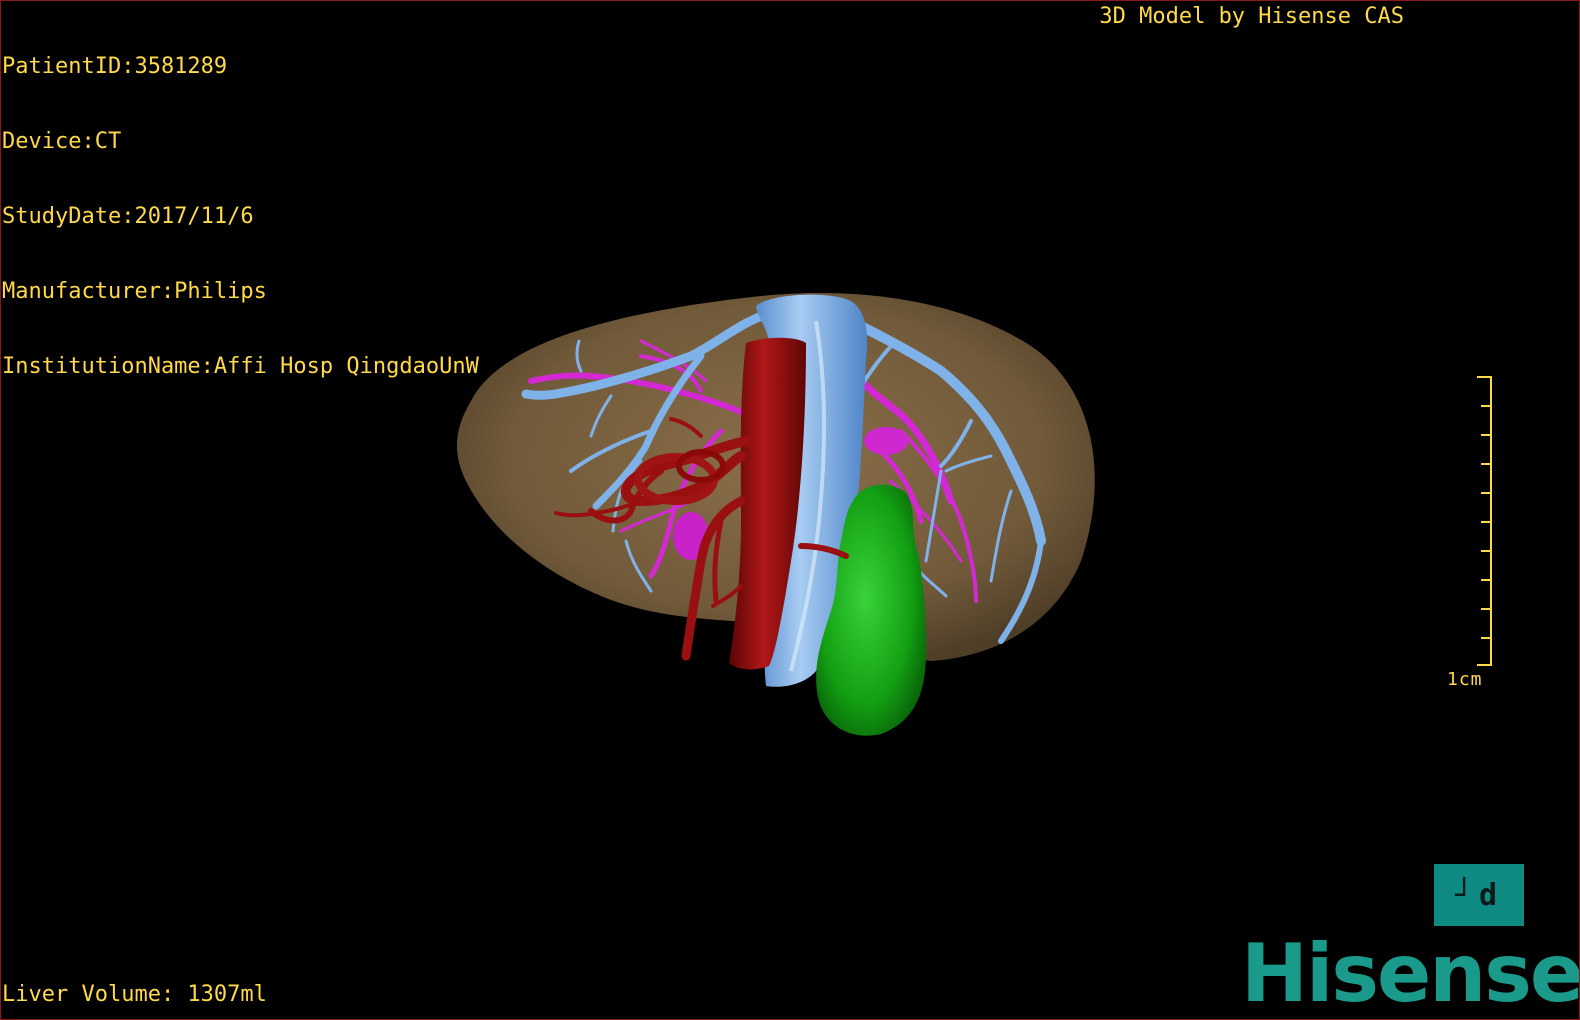  I want to click on orientation-cube-icon: ┘d, so click(1479, 895).